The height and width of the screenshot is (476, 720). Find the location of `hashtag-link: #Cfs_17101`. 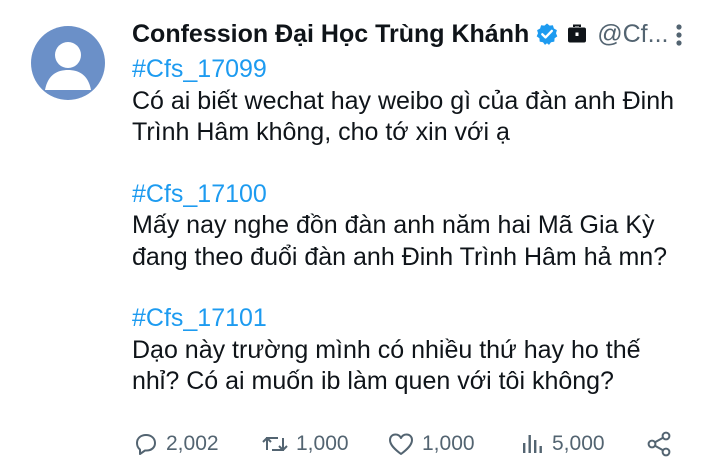

hashtag-link: #Cfs_17101 is located at coordinates (412, 319).